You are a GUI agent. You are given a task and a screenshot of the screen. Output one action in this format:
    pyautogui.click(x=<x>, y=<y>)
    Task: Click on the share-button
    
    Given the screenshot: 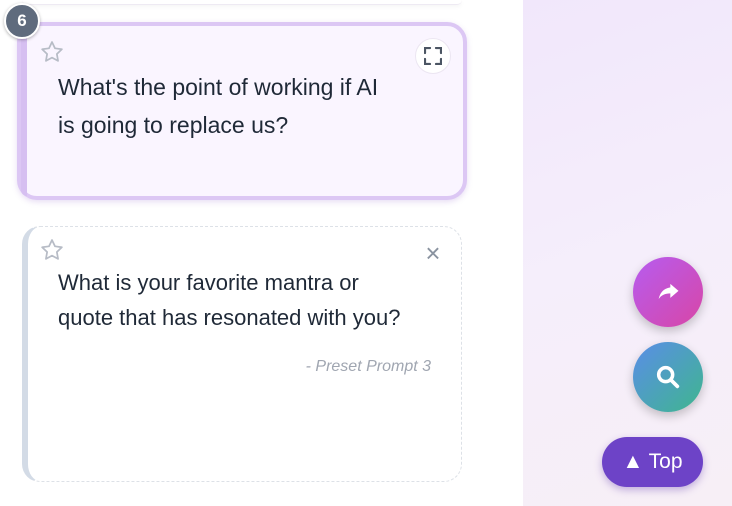 What is the action you would take?
    pyautogui.click(x=668, y=292)
    